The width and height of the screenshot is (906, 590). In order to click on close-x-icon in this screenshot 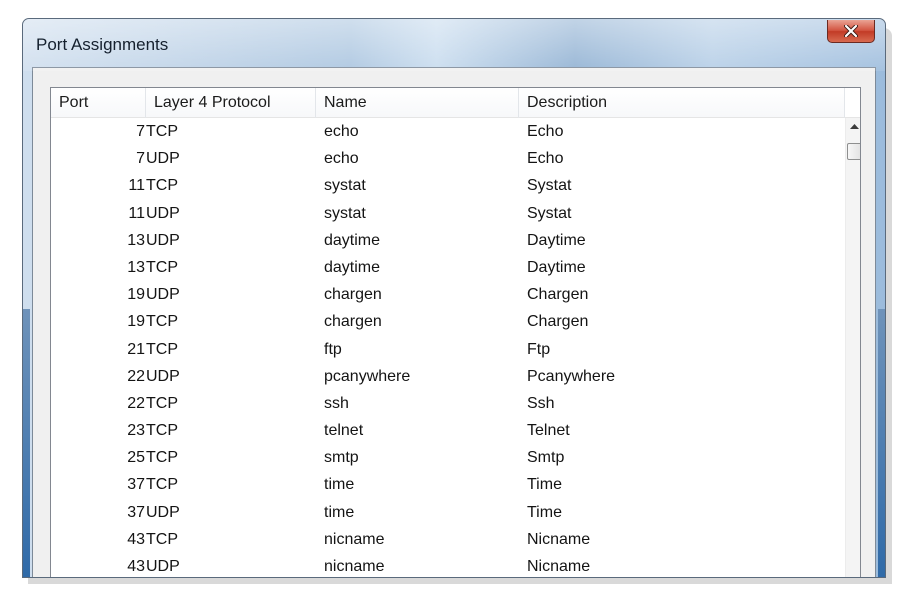, I will do `click(851, 31)`.